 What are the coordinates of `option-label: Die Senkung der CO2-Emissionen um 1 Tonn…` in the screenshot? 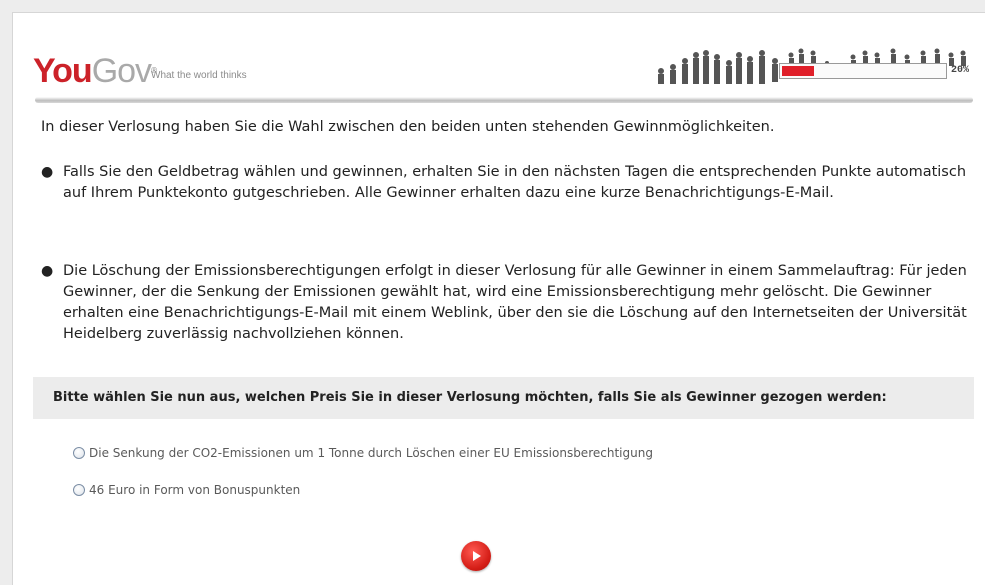 It's located at (371, 453).